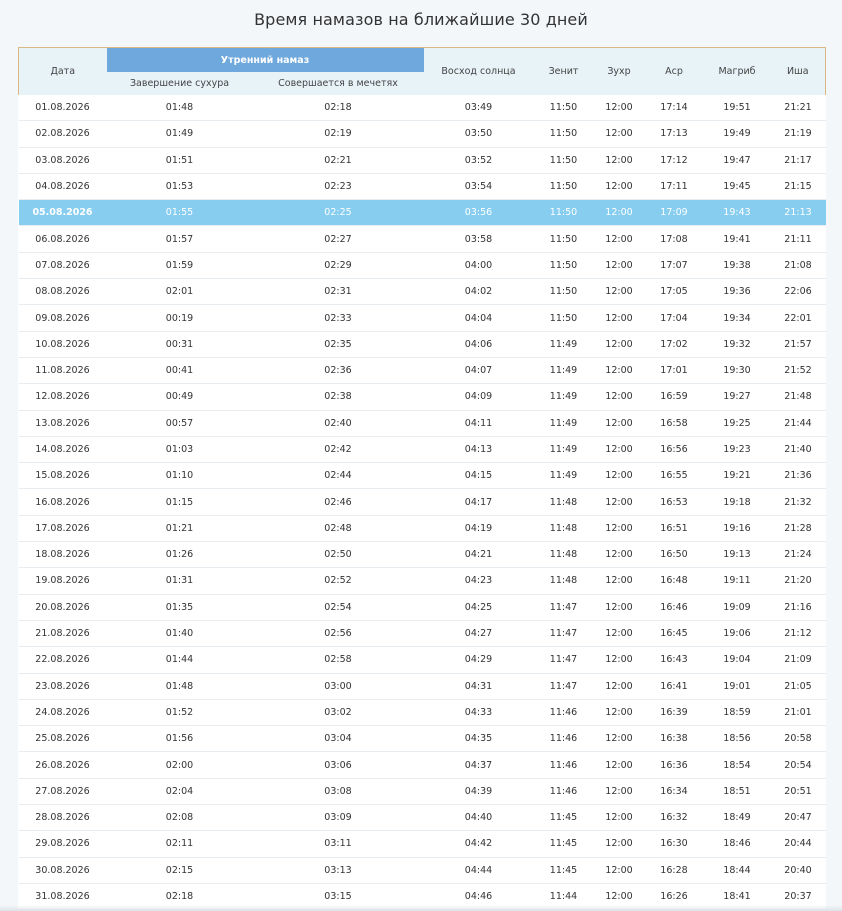 Image resolution: width=842 pixels, height=911 pixels. What do you see at coordinates (674, 529) in the screenshot?
I see `cell-asr: 16:51` at bounding box center [674, 529].